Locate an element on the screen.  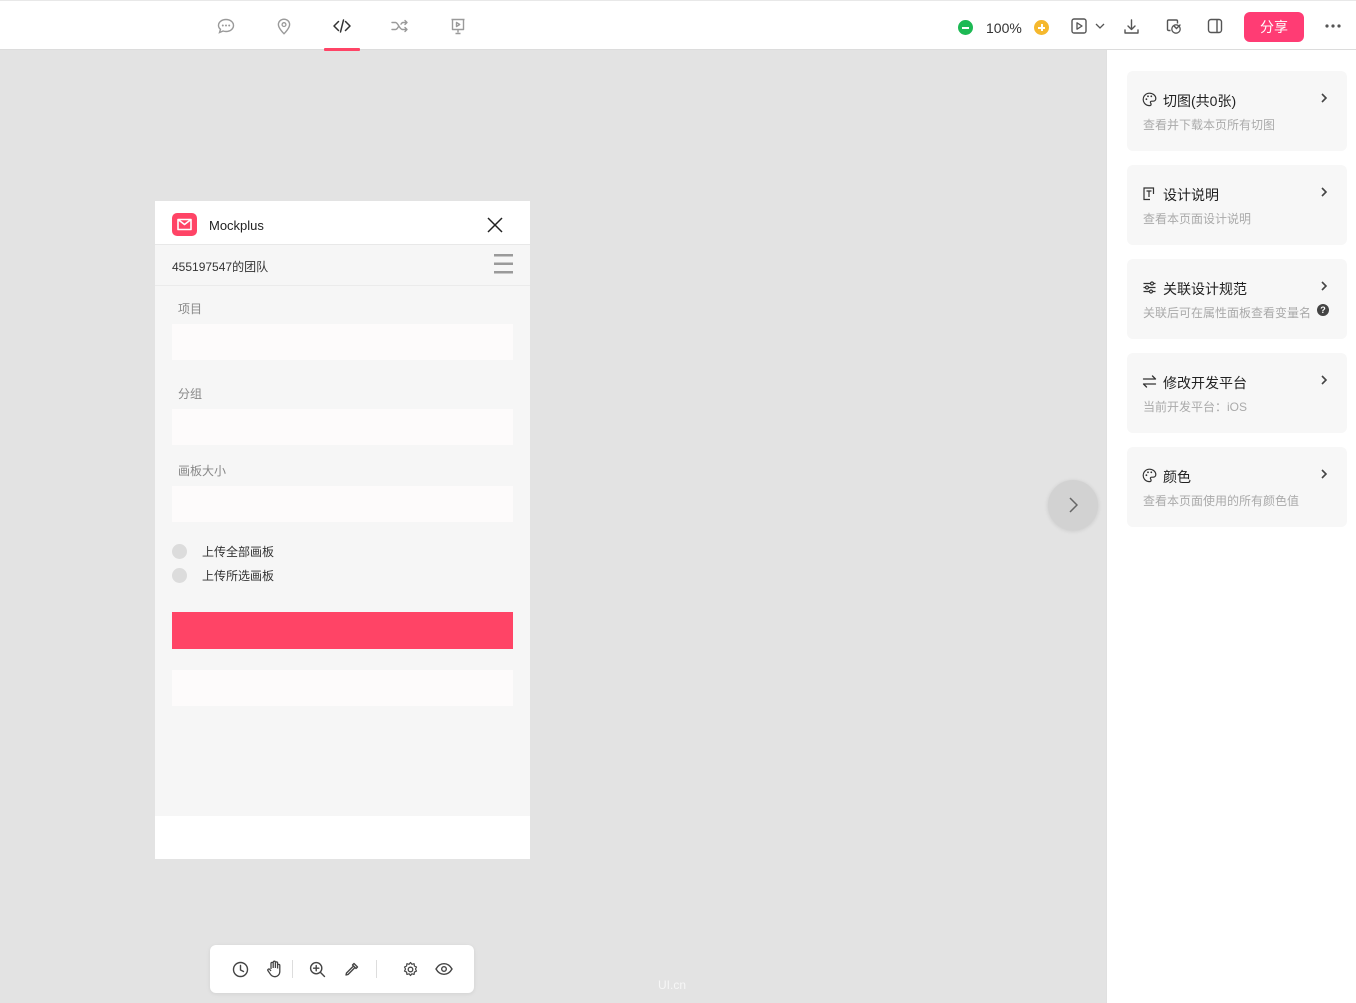
artboard-footer is located at coordinates (342, 837).